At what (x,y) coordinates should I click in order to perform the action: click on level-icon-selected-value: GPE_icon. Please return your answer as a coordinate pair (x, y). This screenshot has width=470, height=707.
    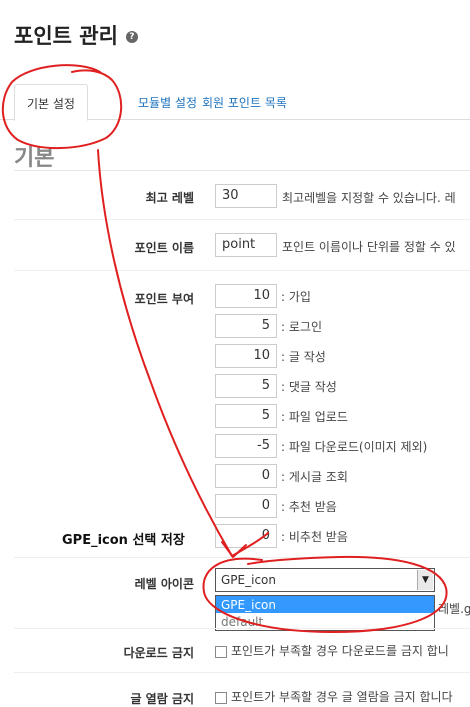
    Looking at the image, I should click on (248, 580).